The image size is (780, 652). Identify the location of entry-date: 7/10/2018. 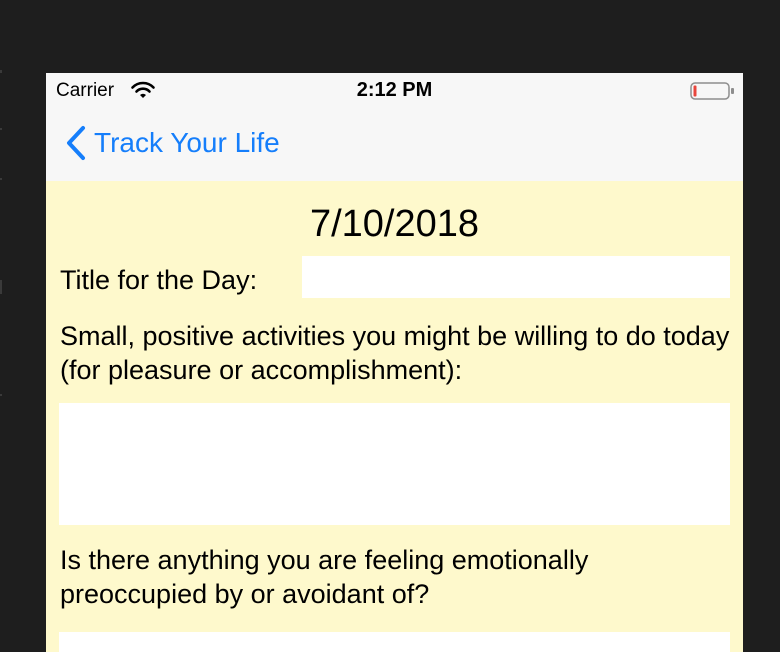
(394, 224).